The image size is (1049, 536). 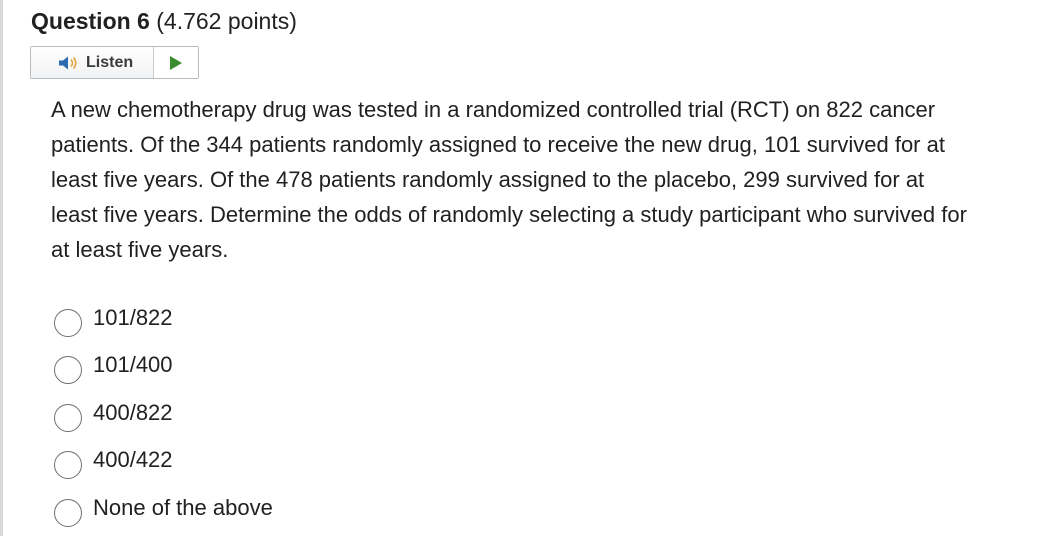 I want to click on left-border, so click(x=1, y=268).